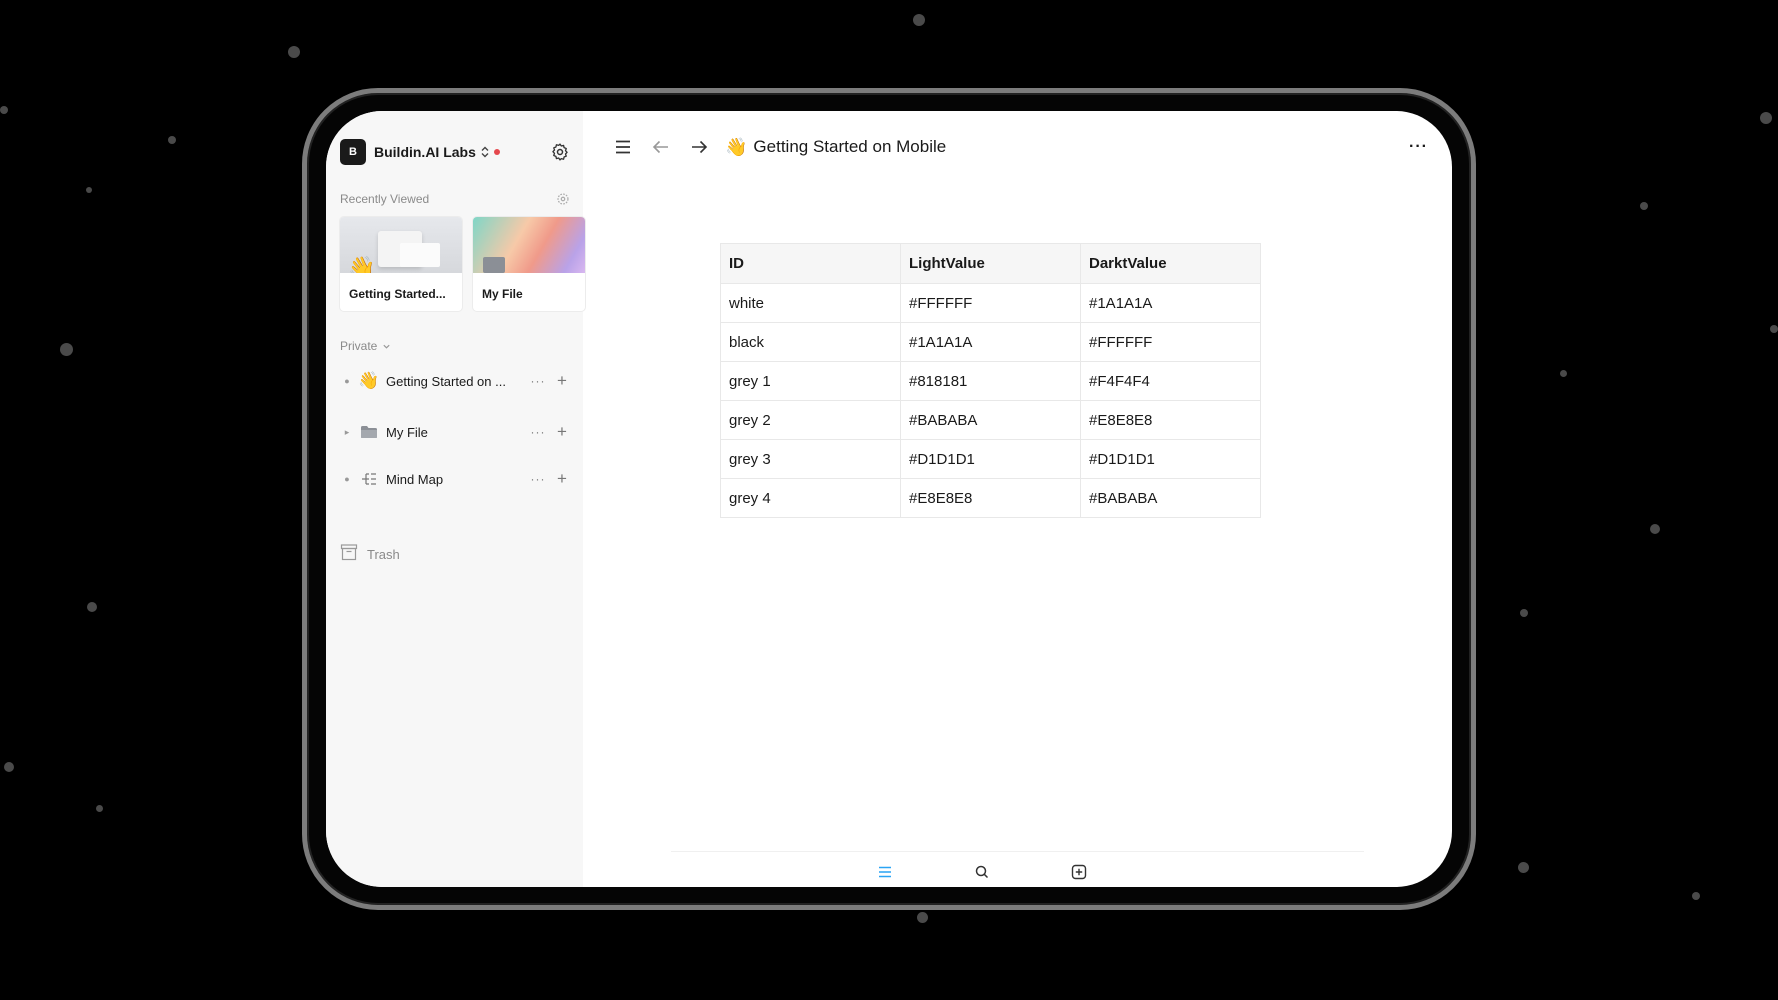  I want to click on settings-icon, so click(563, 199).